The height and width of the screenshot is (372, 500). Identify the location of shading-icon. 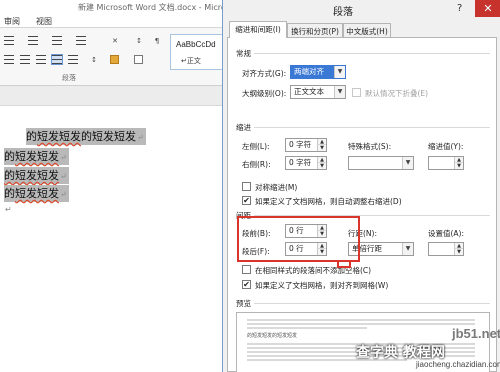
(114, 59).